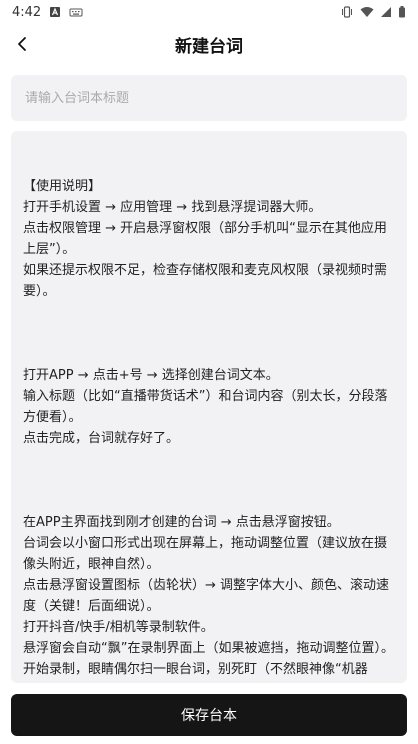 Image resolution: width=418 pixels, height=744 pixels. Describe the element at coordinates (208, 648) in the screenshot. I see `content-line: 悬浮窗会自动“飘”在录制界面上（如果被遮挡，拖动调整位置）。` at that location.